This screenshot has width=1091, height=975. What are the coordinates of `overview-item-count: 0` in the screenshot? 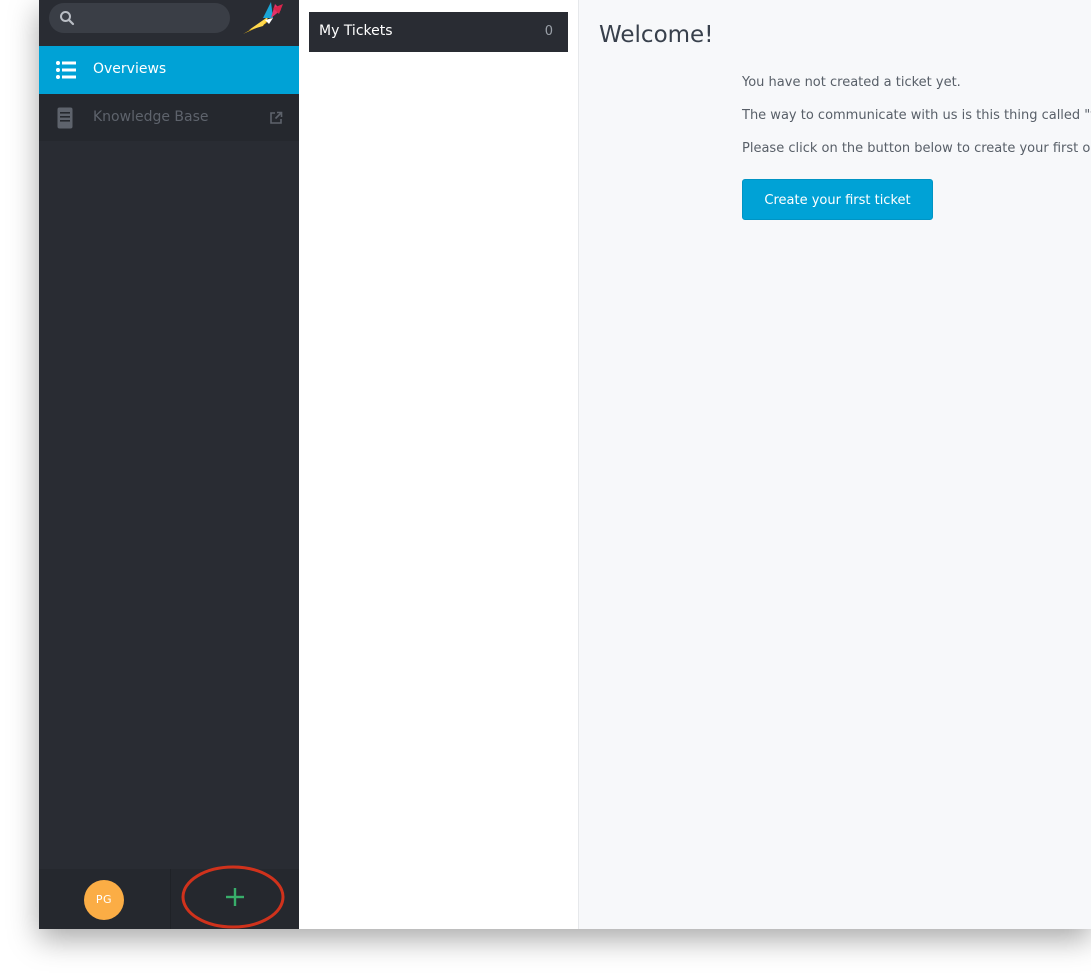 It's located at (548, 31).